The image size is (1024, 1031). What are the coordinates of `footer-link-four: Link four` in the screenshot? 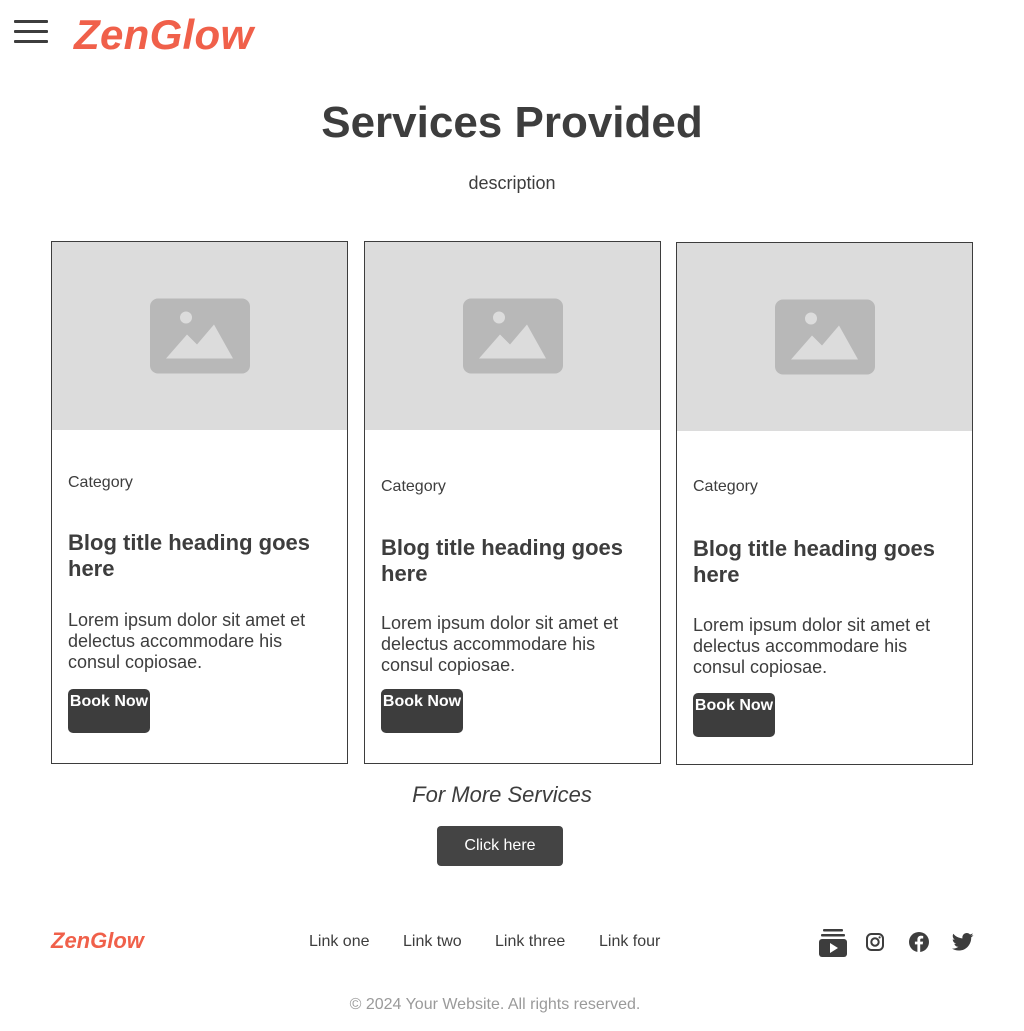 It's located at (629, 942).